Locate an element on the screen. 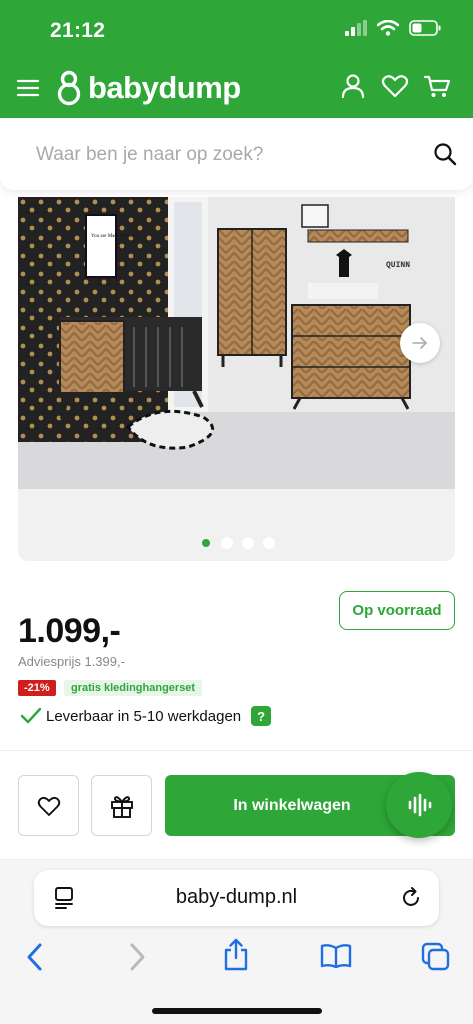 The image size is (473, 1024). home-indicator is located at coordinates (237, 1011).